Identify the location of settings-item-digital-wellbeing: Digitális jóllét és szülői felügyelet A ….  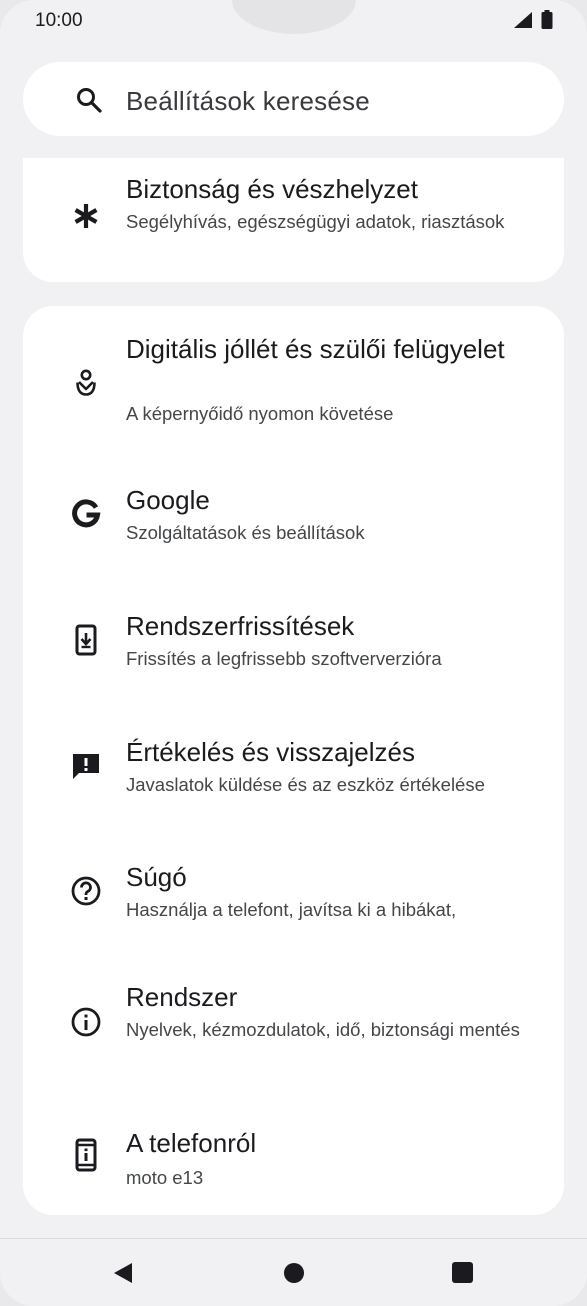
(293, 383).